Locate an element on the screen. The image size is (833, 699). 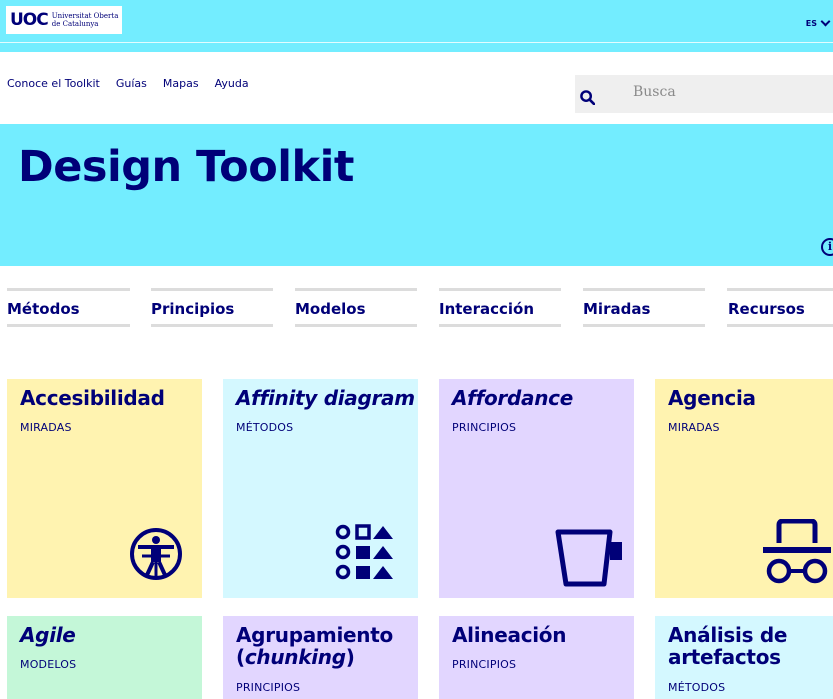
card-title-paren-open: ( is located at coordinates (240, 657).